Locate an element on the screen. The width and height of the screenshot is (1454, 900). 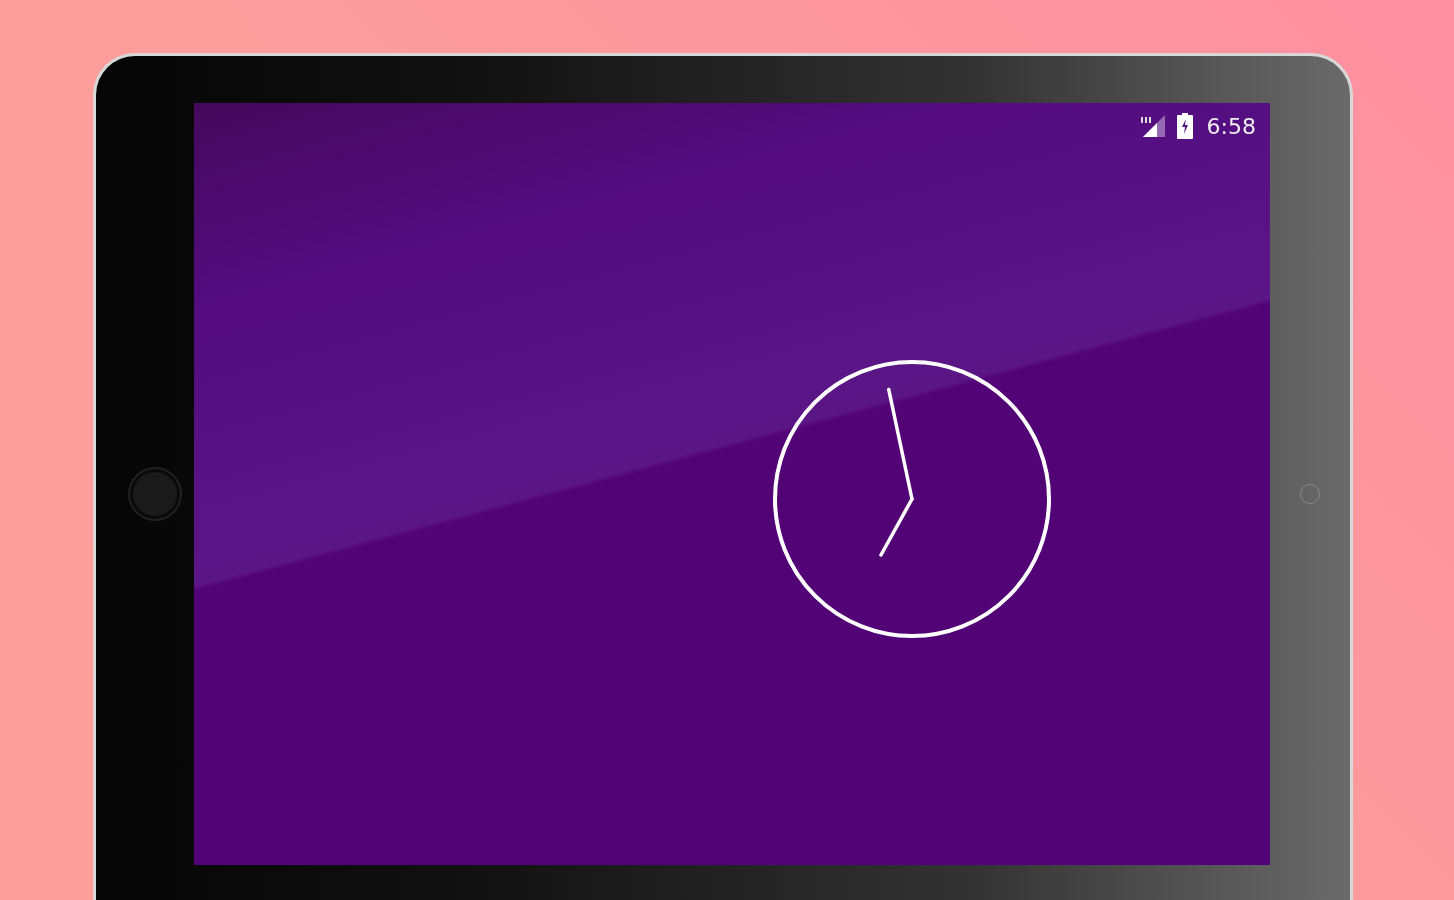
status-time: 6:58 is located at coordinates (1231, 126).